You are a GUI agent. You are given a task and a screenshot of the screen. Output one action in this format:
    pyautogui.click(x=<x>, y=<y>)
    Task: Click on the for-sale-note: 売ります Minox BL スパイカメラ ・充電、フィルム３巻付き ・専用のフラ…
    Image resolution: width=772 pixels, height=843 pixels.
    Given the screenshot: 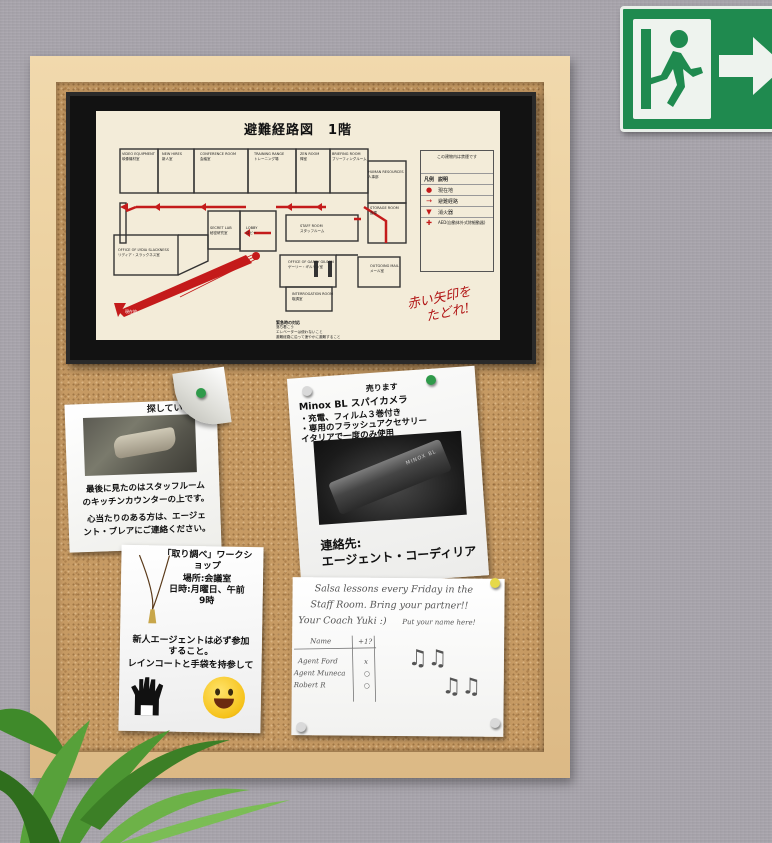 What is the action you would take?
    pyautogui.click(x=388, y=477)
    